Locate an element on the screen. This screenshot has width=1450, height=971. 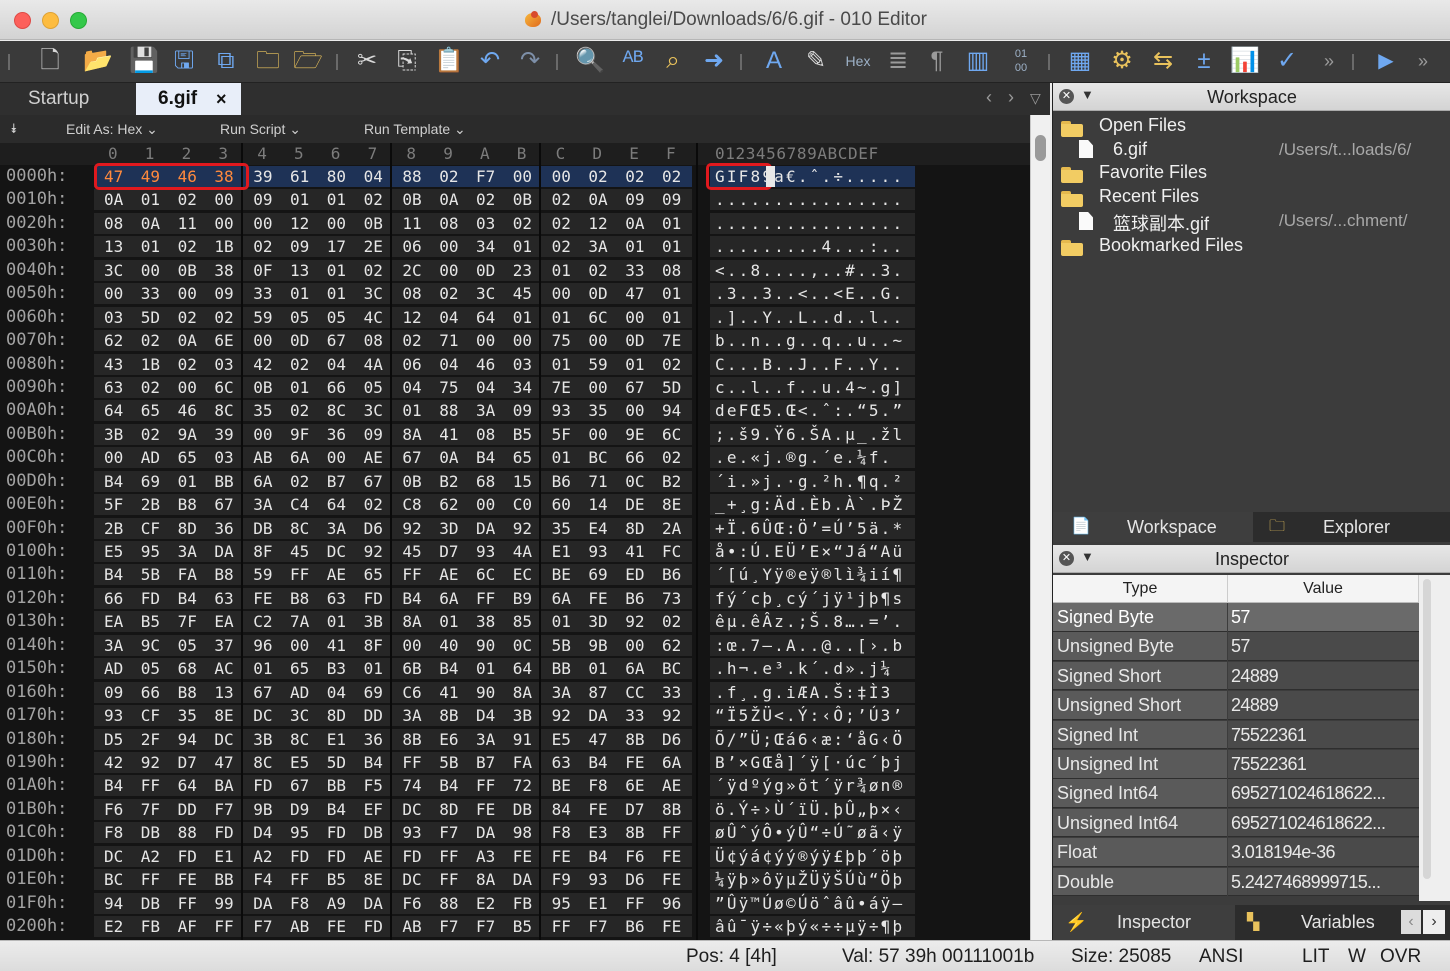
tab-variables: ▚ Variables is located at coordinates (1317, 922).